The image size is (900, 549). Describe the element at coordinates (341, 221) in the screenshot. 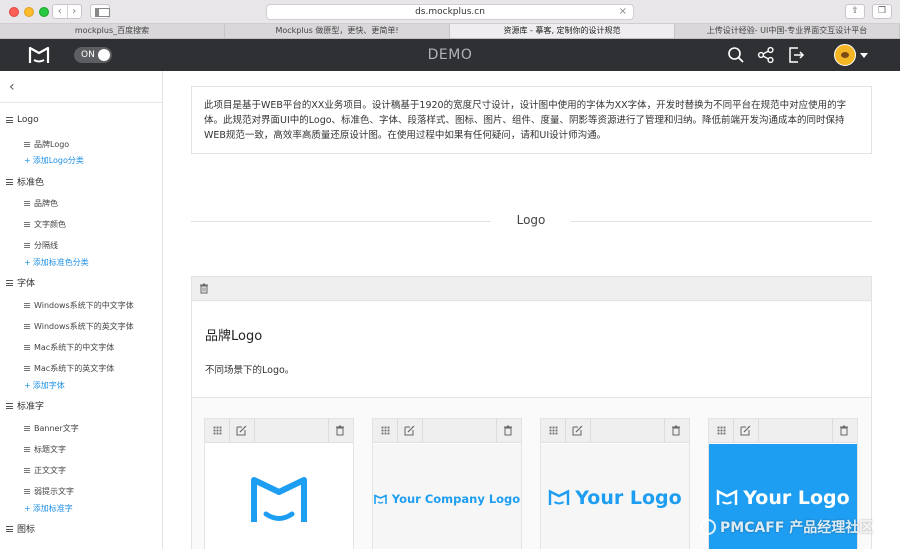

I see `section-divider-left` at that location.